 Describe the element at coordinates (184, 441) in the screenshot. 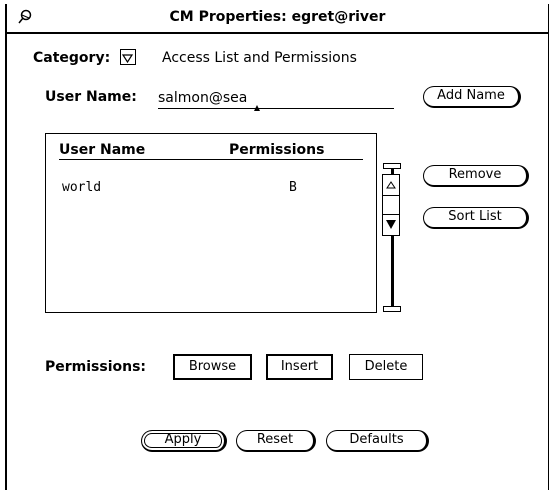

I see `apply-button: Apply` at that location.